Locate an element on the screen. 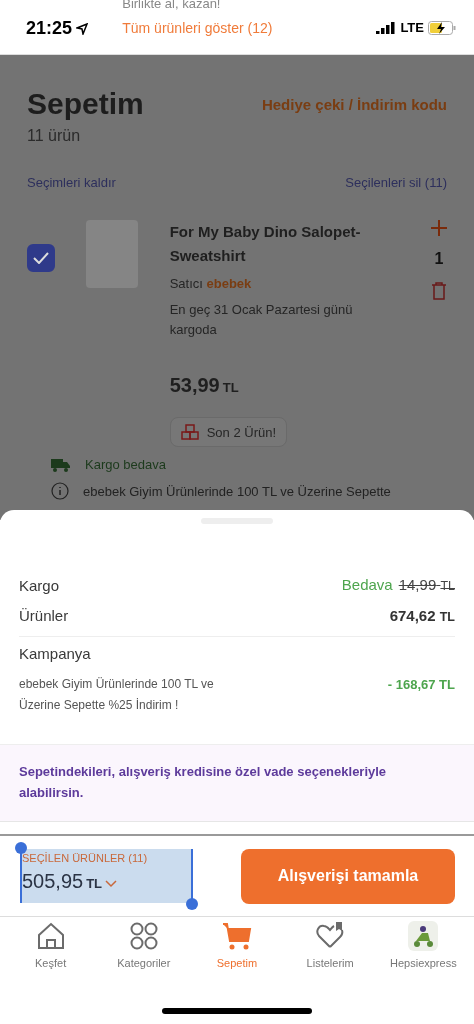 The height and width of the screenshot is (1024, 474). currency-label: TL is located at coordinates (94, 883).